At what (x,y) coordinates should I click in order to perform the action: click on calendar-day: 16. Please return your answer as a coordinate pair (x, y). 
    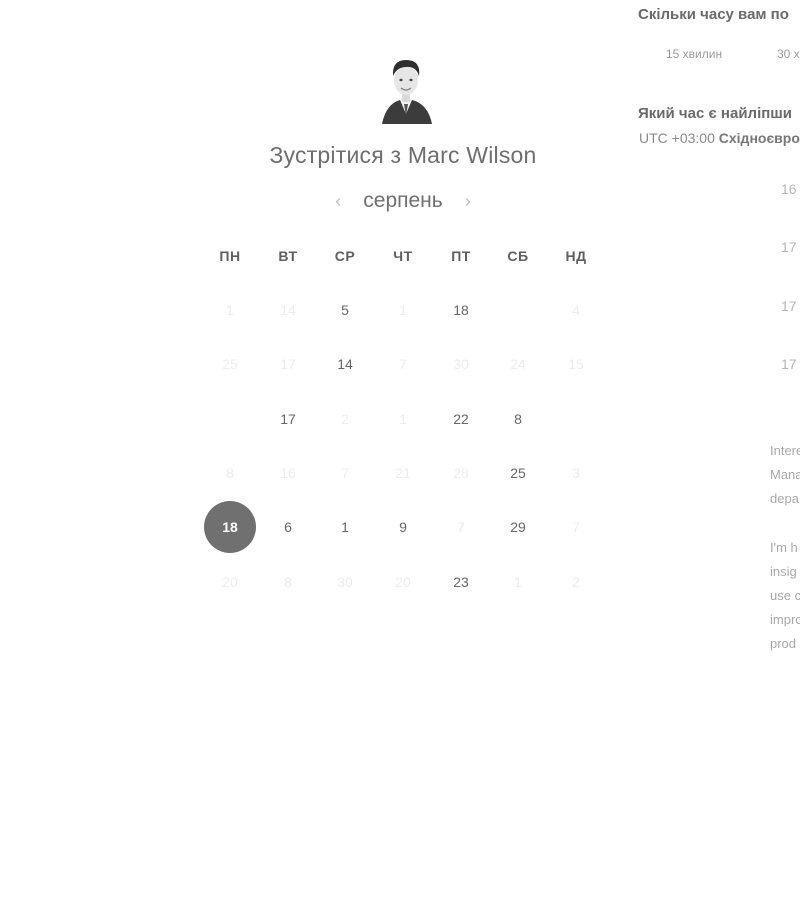
    Looking at the image, I should click on (288, 473).